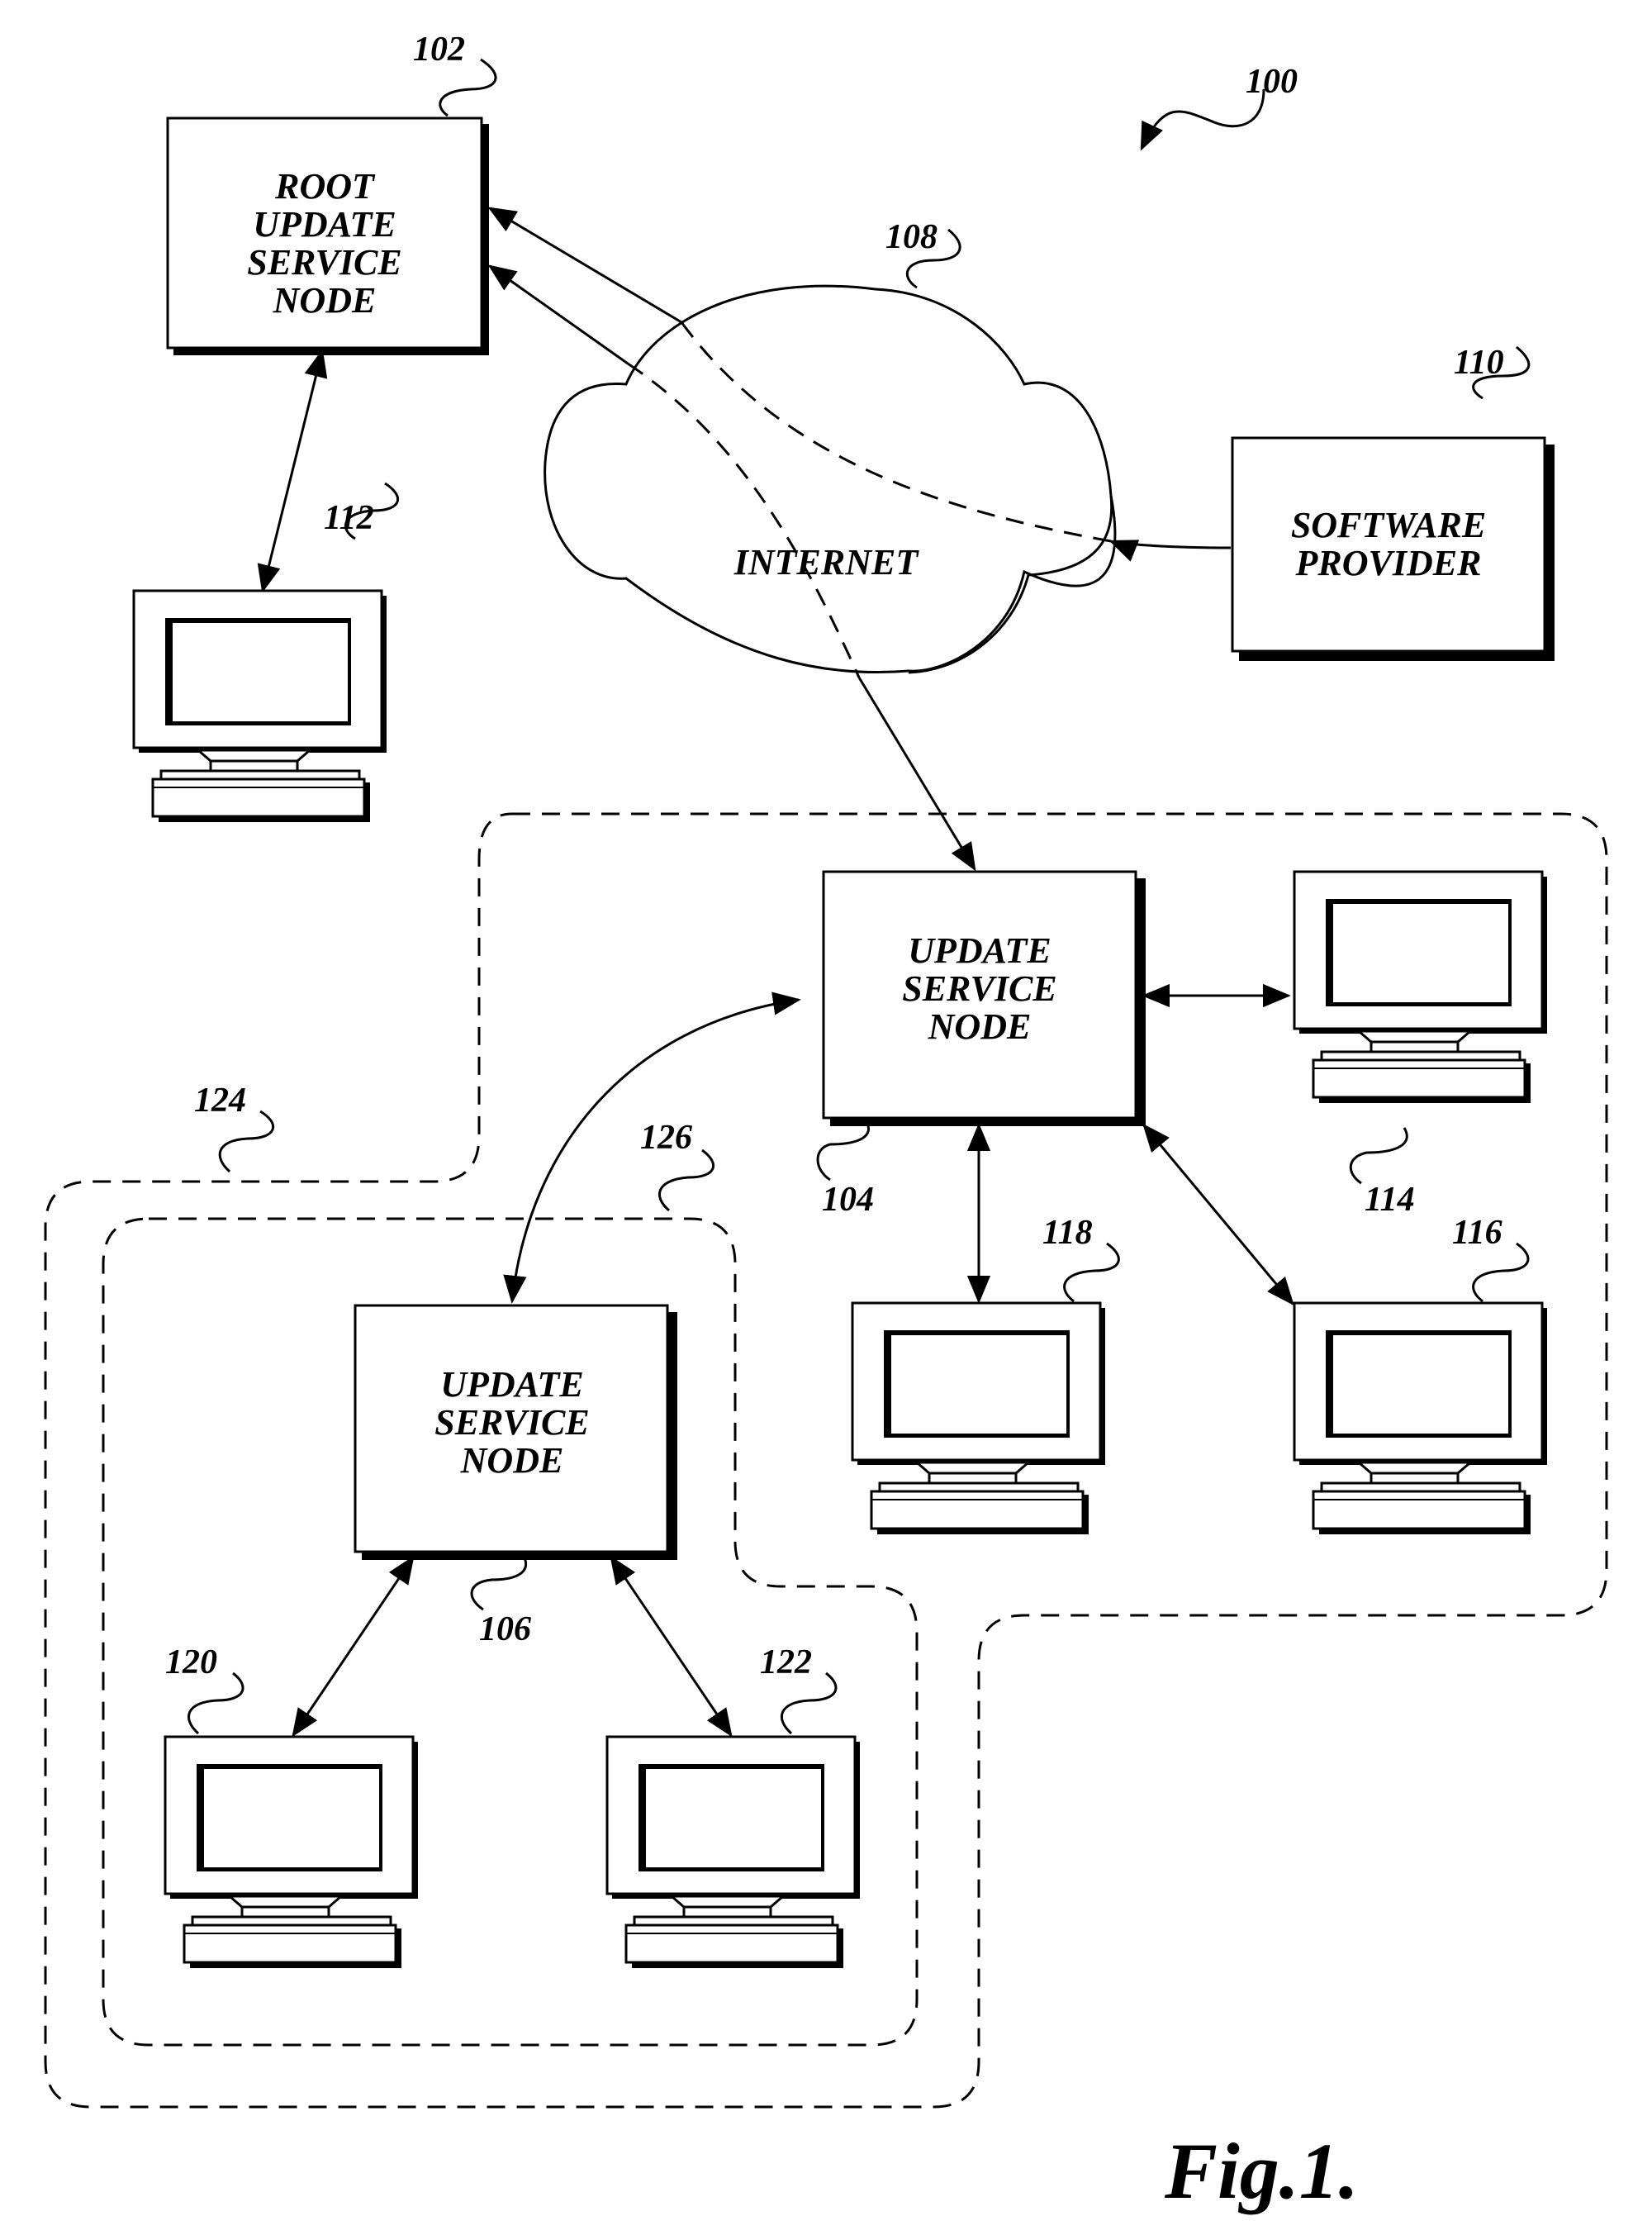 The width and height of the screenshot is (1652, 2235). Describe the element at coordinates (1219, 107) in the screenshot. I see `ref-100: 100` at that location.